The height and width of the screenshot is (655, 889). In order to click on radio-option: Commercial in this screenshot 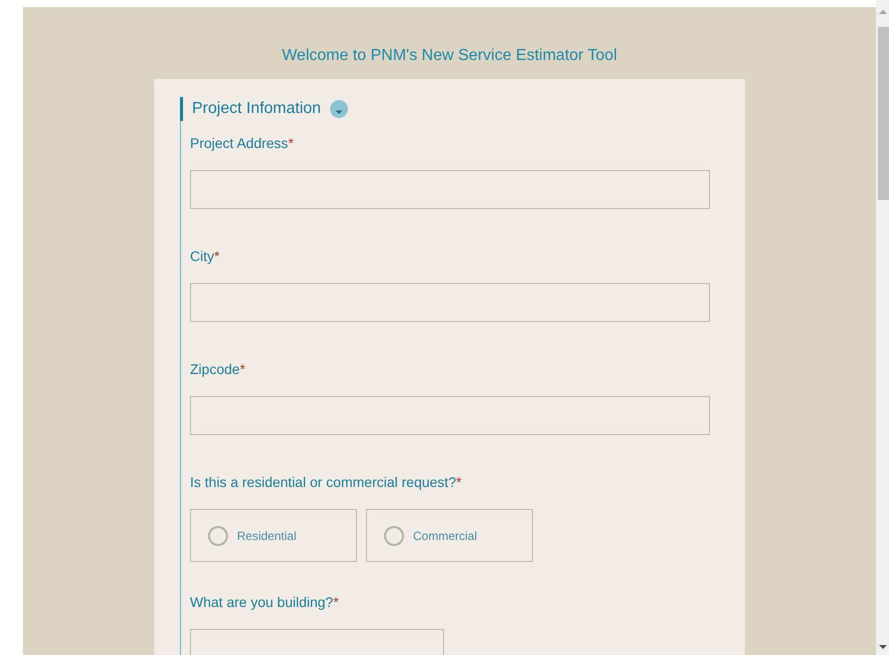, I will do `click(449, 535)`.